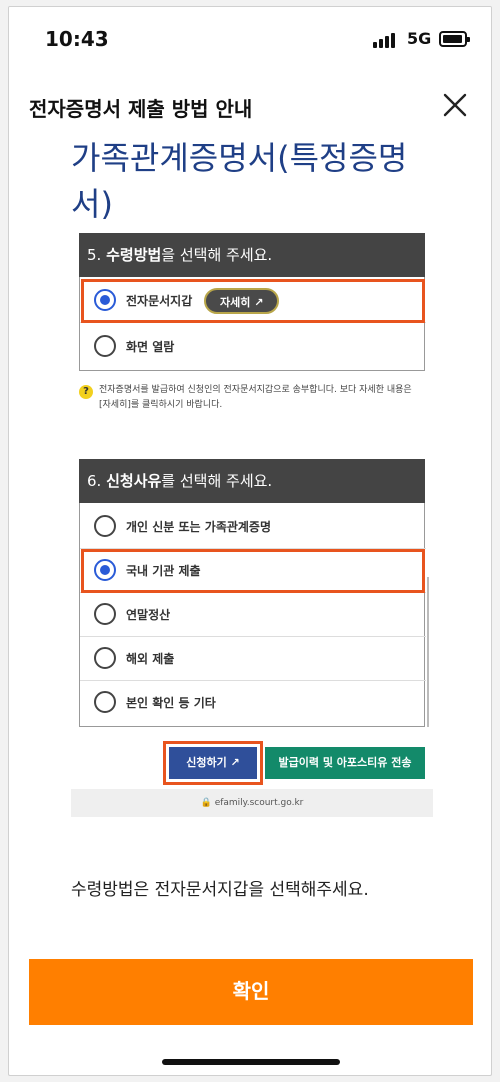  What do you see at coordinates (252, 324) in the screenshot?
I see `section5-options: 전자문서지갑 자세히 ↗ 화면 열람` at bounding box center [252, 324].